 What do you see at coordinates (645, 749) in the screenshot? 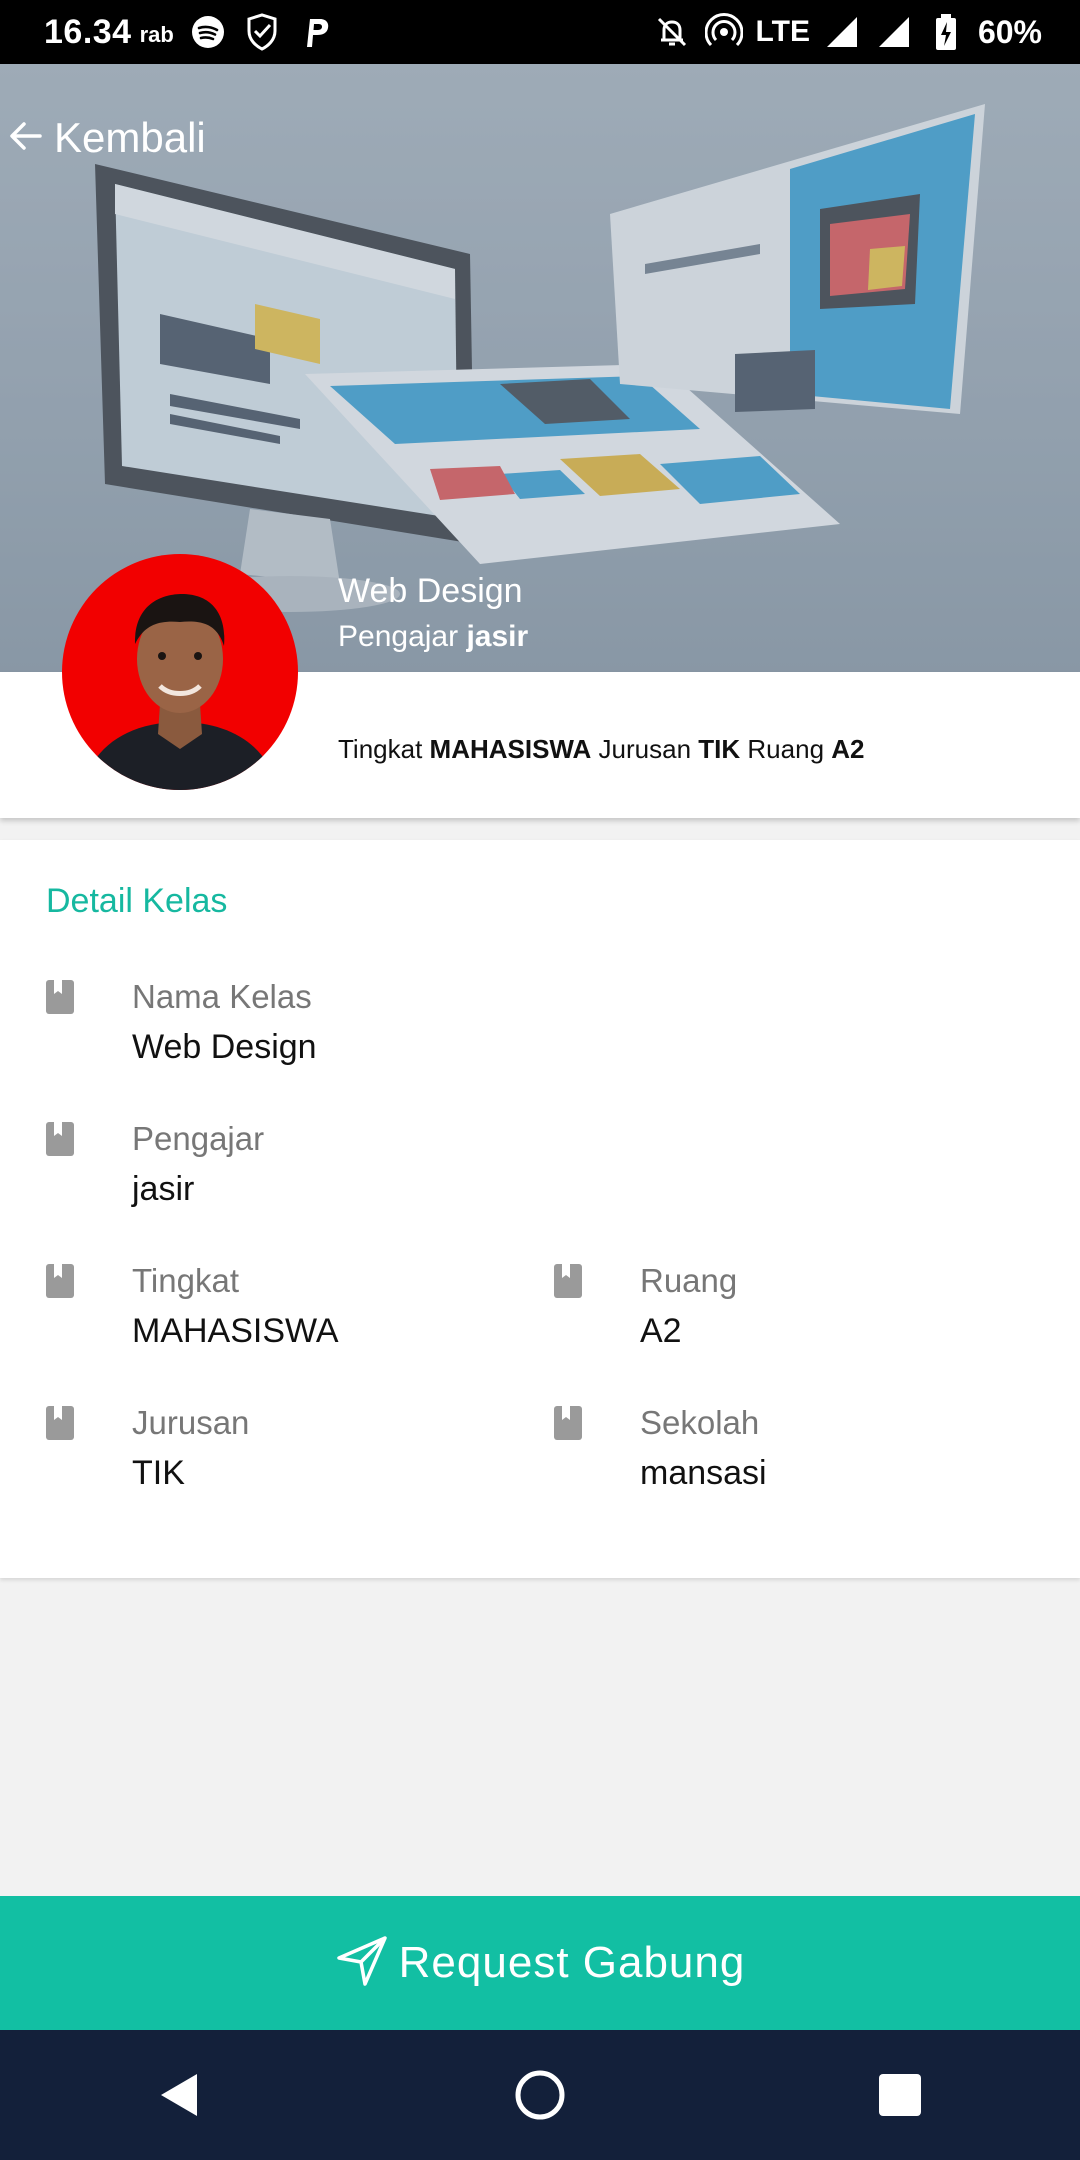
I see `summary-jurusan-label: Jurusan` at bounding box center [645, 749].